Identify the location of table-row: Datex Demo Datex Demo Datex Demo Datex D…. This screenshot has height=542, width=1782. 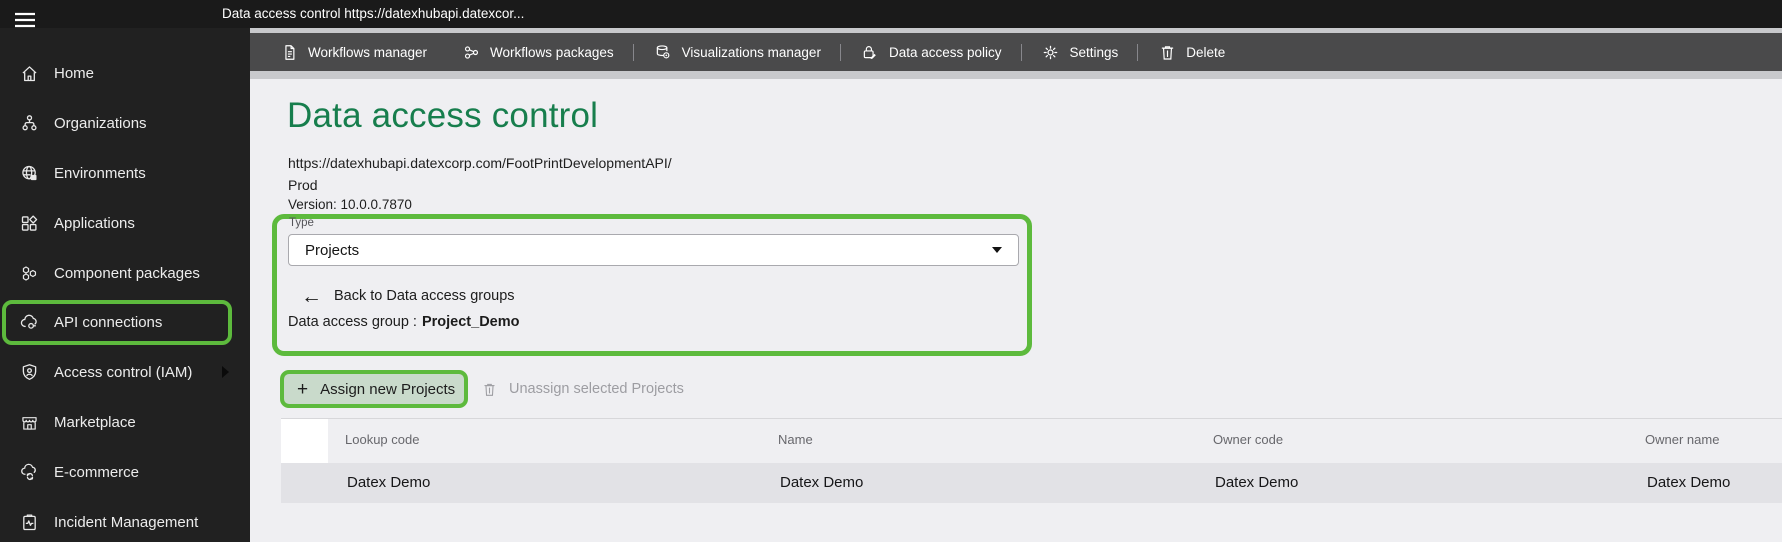
(1031, 483).